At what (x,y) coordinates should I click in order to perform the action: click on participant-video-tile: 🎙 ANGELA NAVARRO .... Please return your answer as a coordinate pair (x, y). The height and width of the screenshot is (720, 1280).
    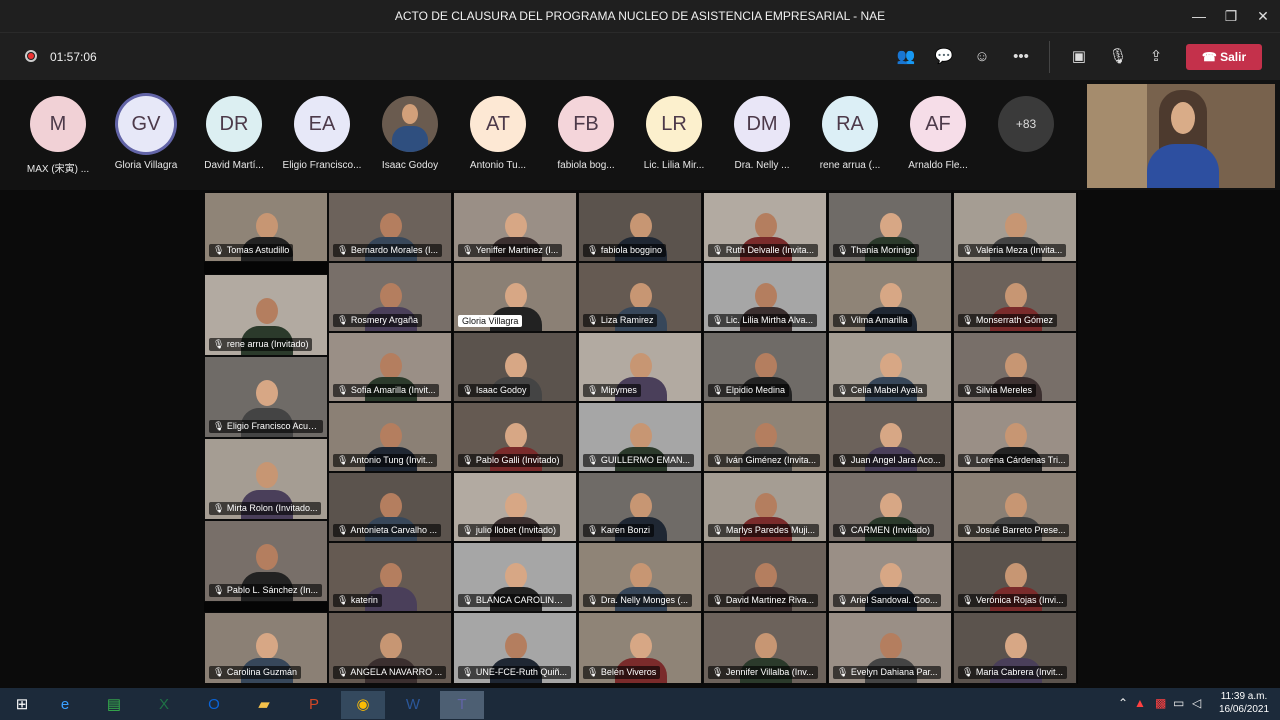
    Looking at the image, I should click on (390, 648).